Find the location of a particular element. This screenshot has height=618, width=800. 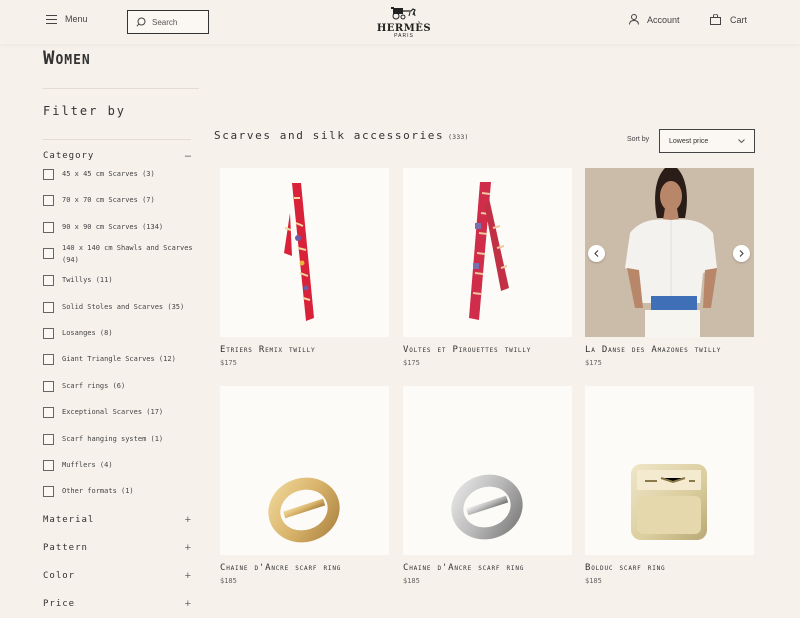

bolduc-scarf-ring-image is located at coordinates (669, 502).